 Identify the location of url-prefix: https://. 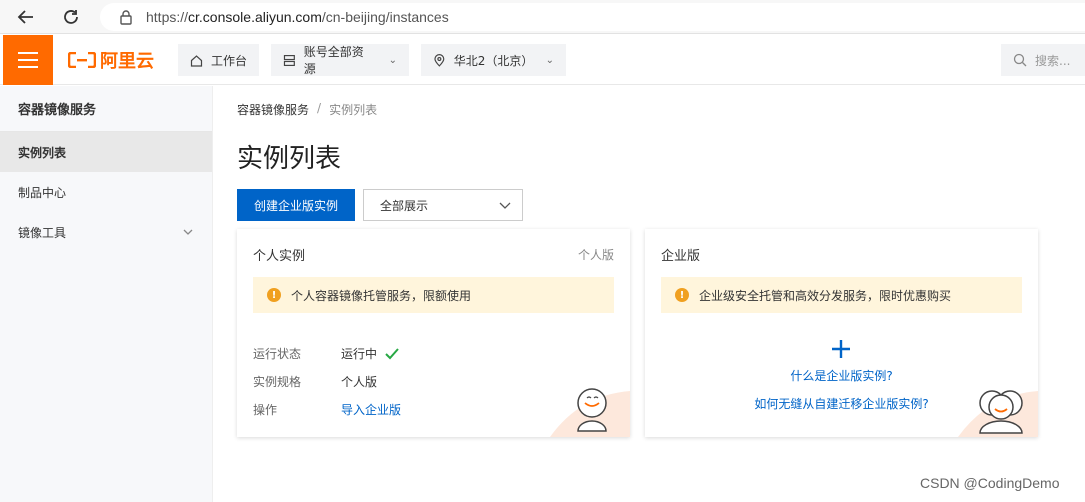
(167, 17).